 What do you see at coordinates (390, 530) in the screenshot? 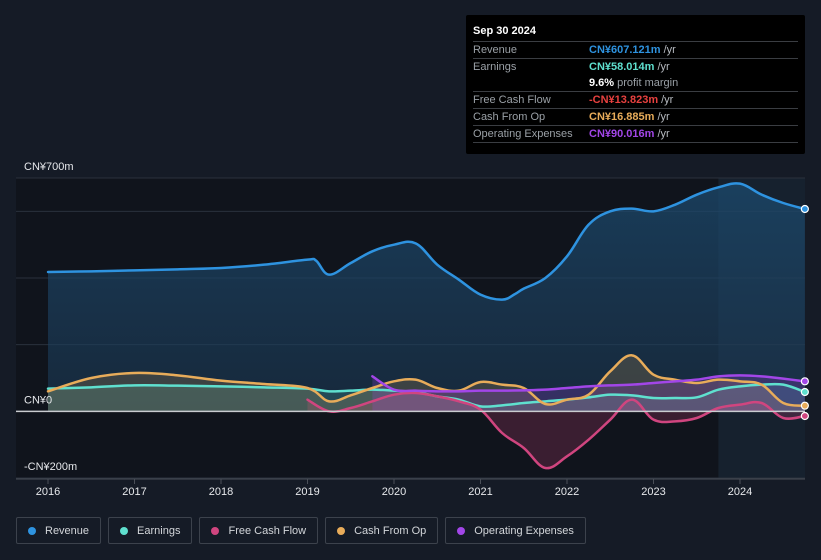
I see `legend-label: Cash From Op` at bounding box center [390, 530].